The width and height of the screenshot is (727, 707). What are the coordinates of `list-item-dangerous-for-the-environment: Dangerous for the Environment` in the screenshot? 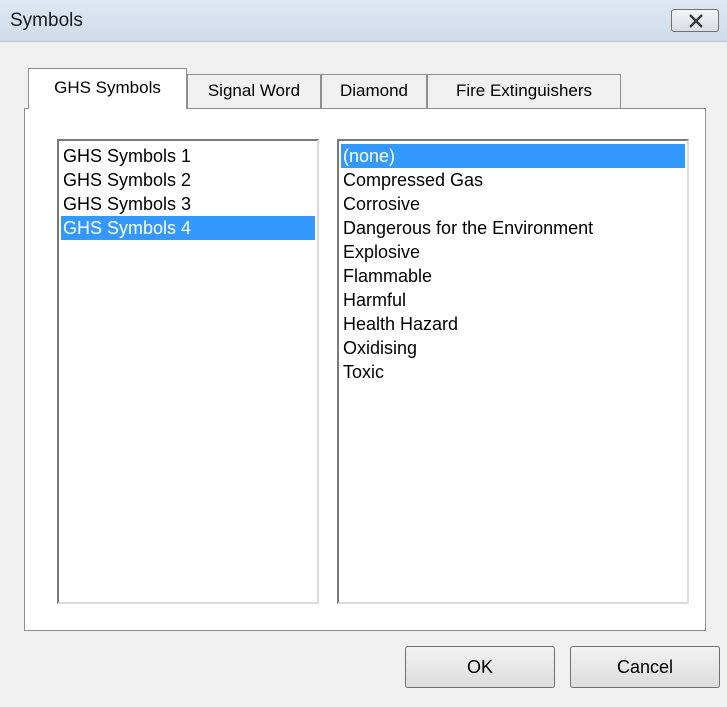 It's located at (513, 228).